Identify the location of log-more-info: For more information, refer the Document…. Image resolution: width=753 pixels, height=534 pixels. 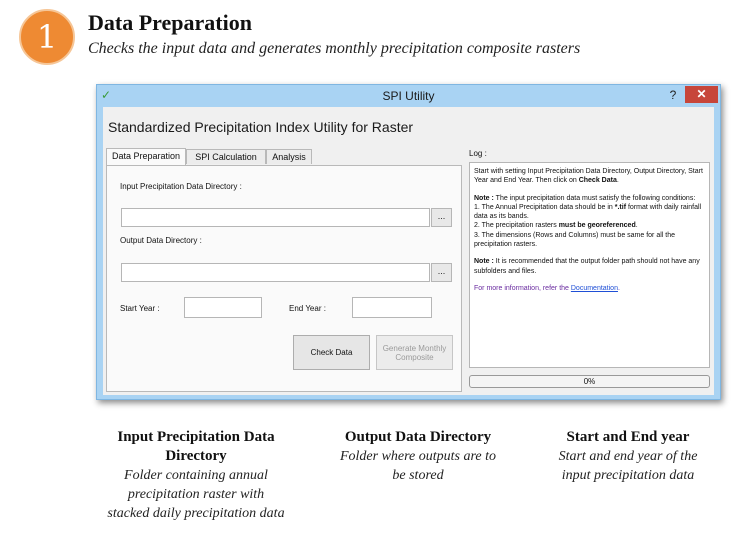
(589, 288).